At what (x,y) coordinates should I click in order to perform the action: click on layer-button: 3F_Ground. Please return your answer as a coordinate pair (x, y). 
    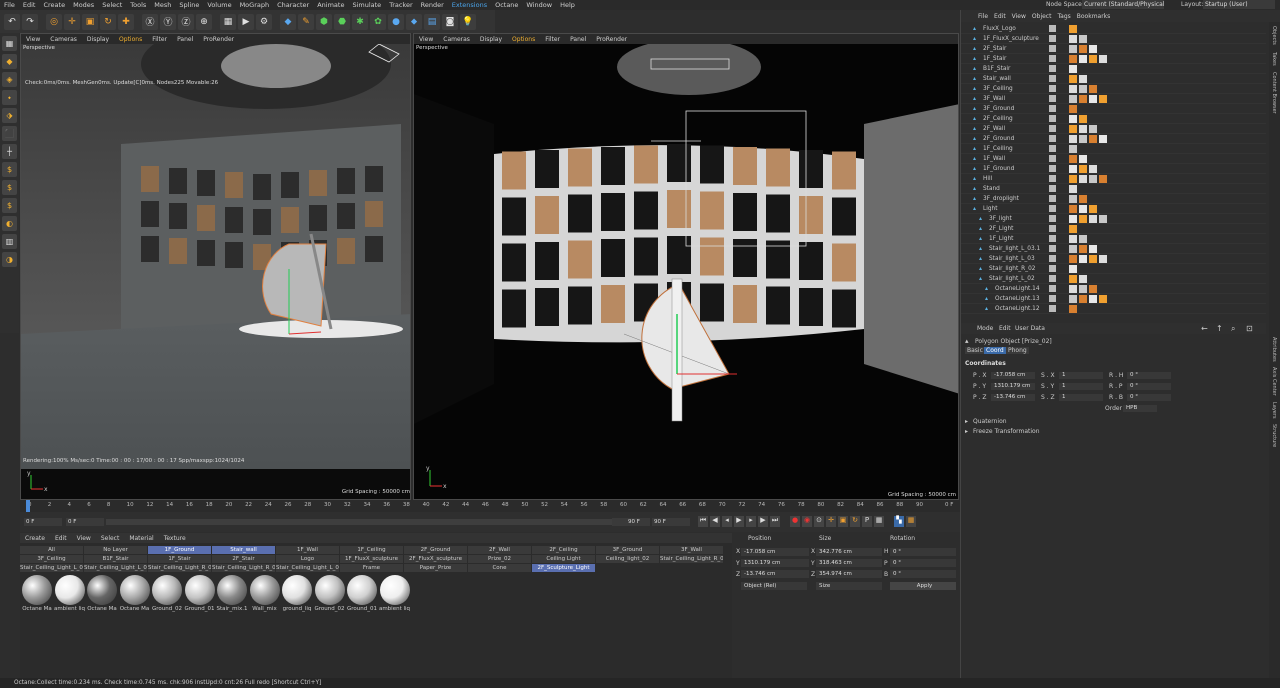
    Looking at the image, I should click on (627, 550).